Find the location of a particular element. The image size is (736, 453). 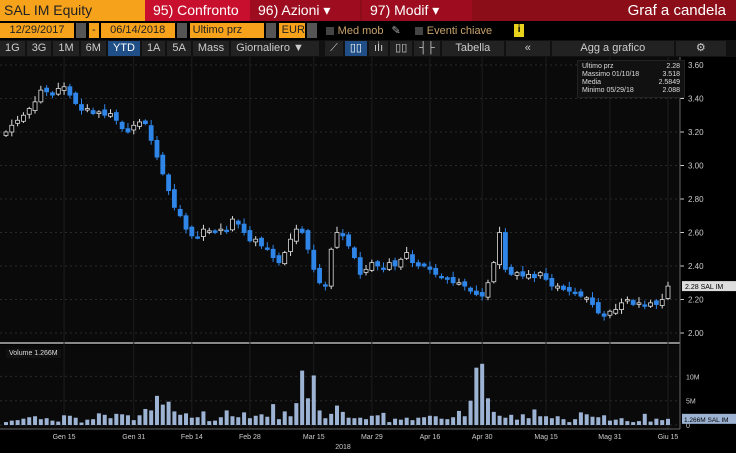

pencil-icon: ✎ is located at coordinates (396, 30).